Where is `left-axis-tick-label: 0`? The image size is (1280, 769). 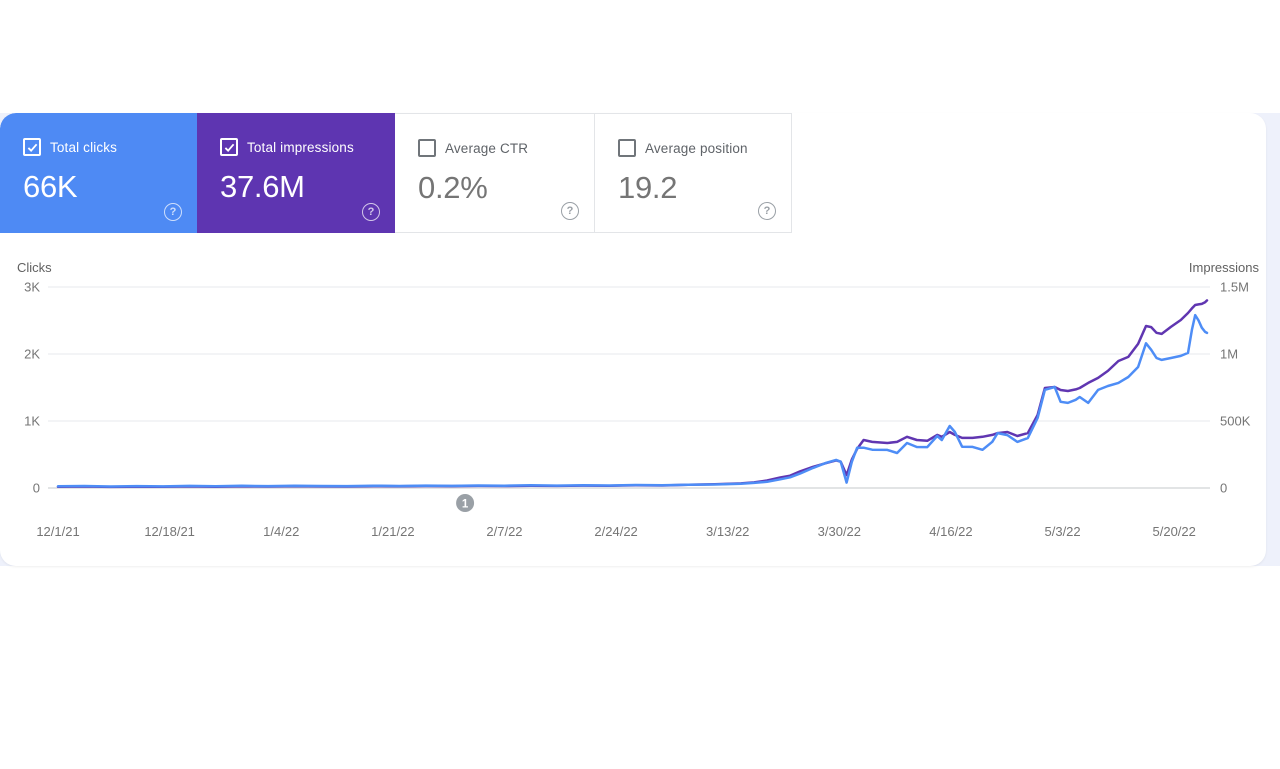 left-axis-tick-label: 0 is located at coordinates (36, 488).